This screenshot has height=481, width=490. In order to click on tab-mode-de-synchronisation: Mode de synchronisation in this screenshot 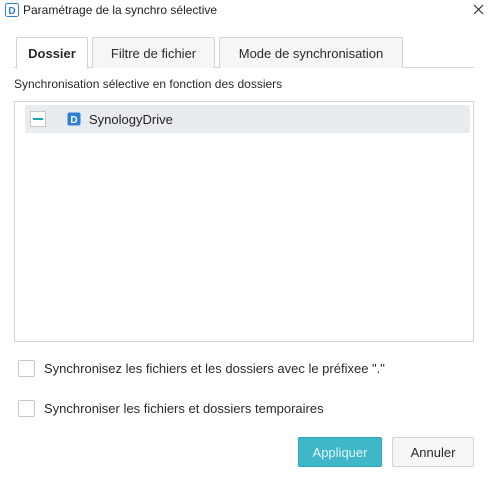, I will do `click(311, 52)`.